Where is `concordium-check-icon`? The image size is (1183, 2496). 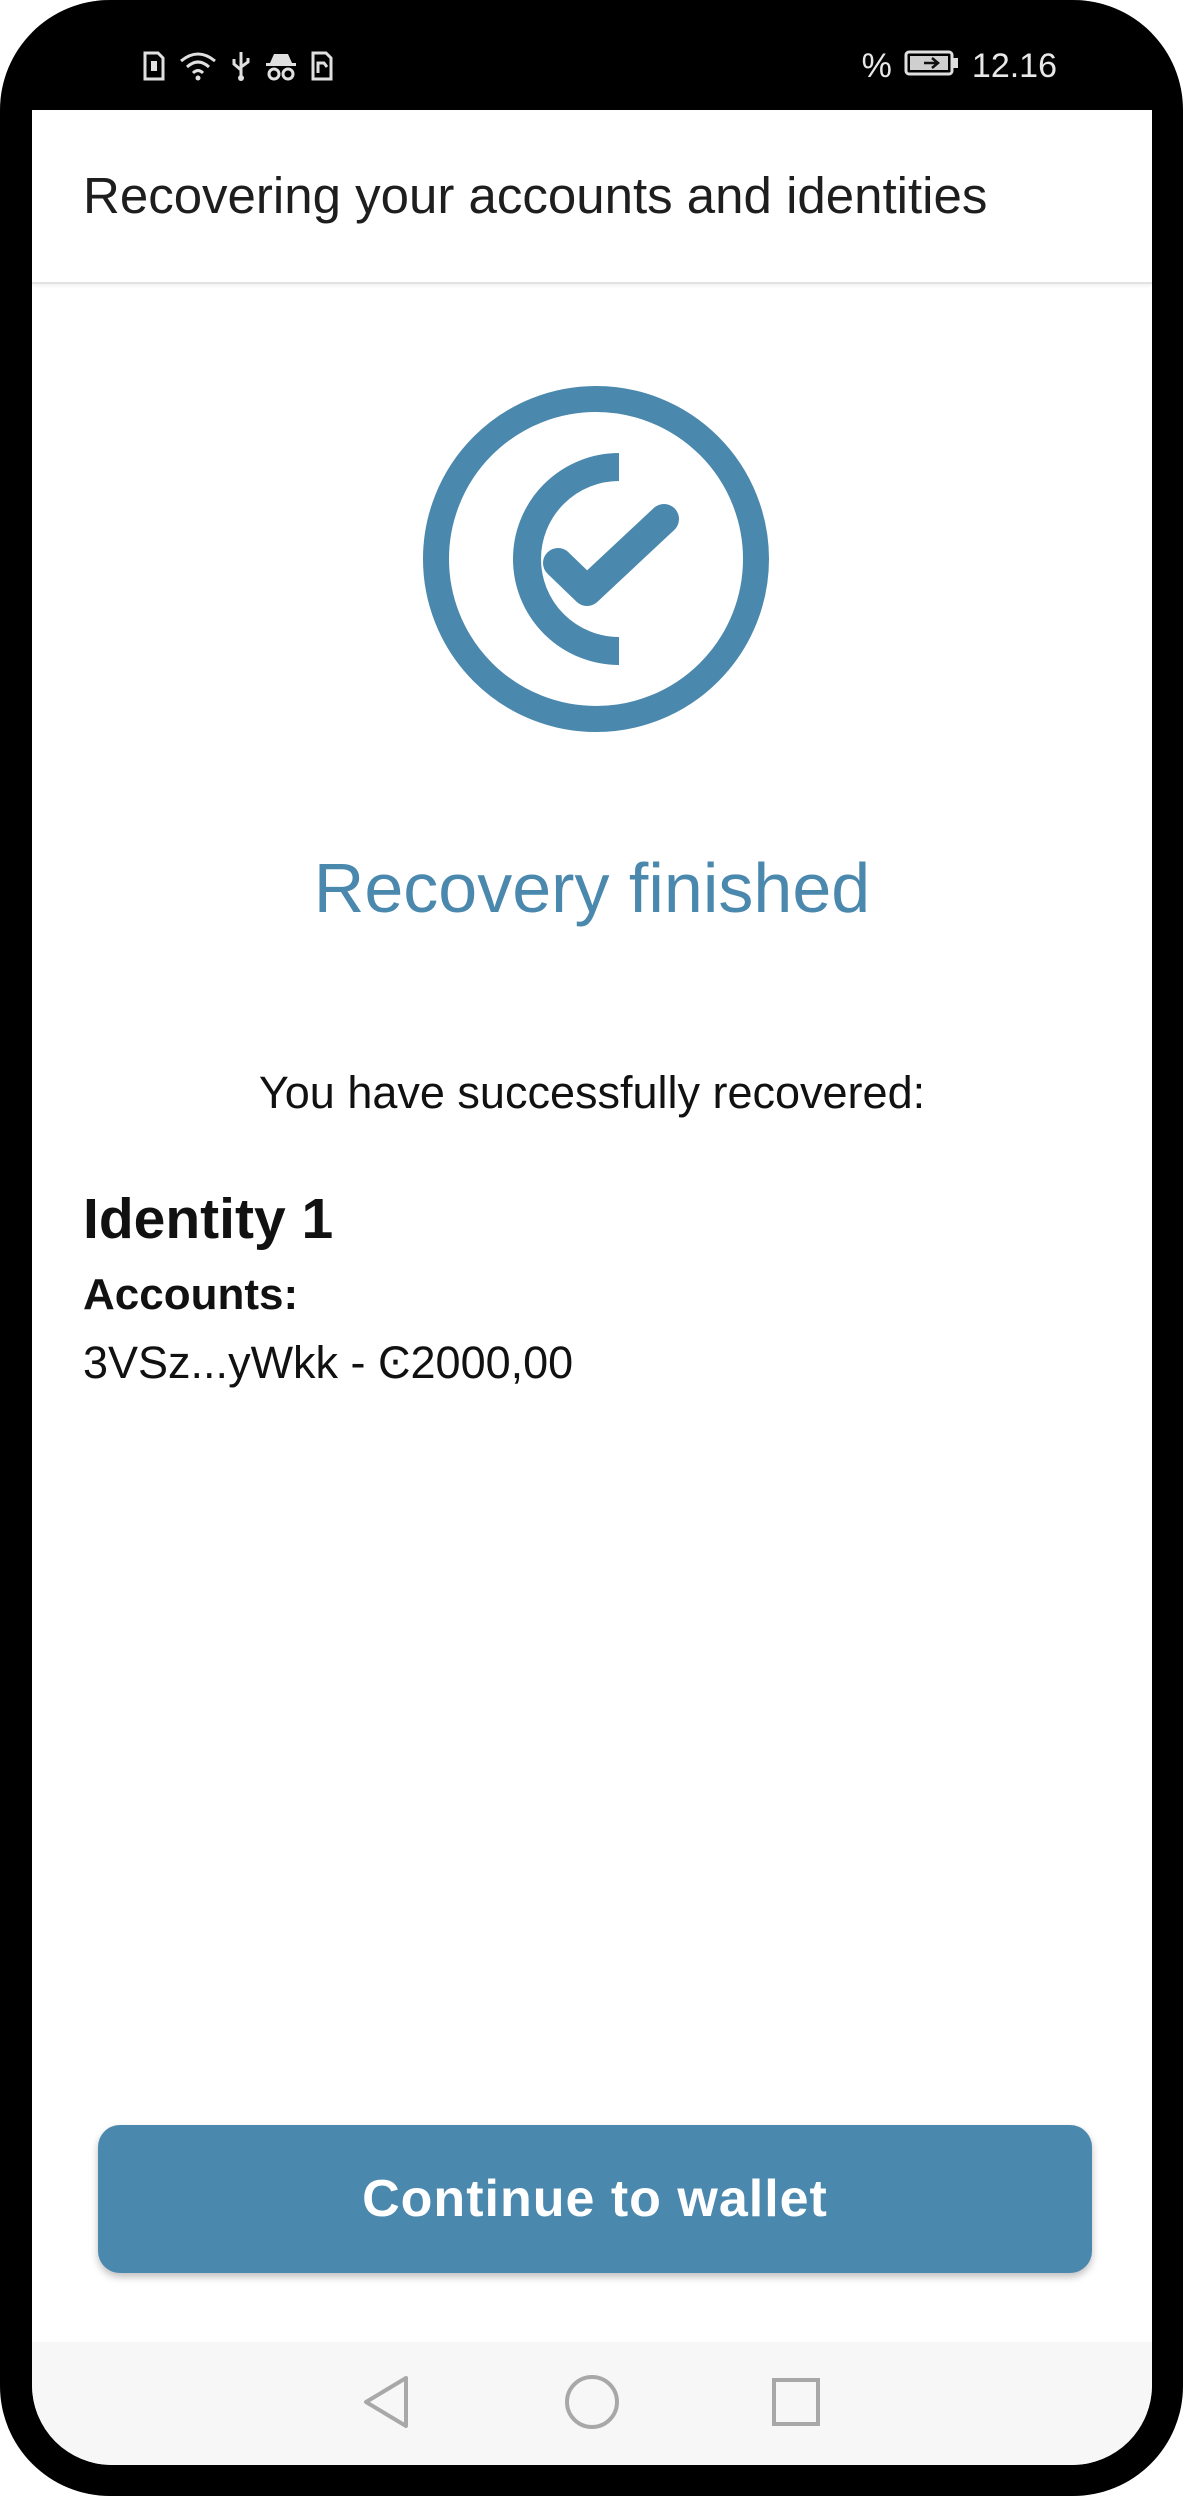
concordium-check-icon is located at coordinates (596, 559).